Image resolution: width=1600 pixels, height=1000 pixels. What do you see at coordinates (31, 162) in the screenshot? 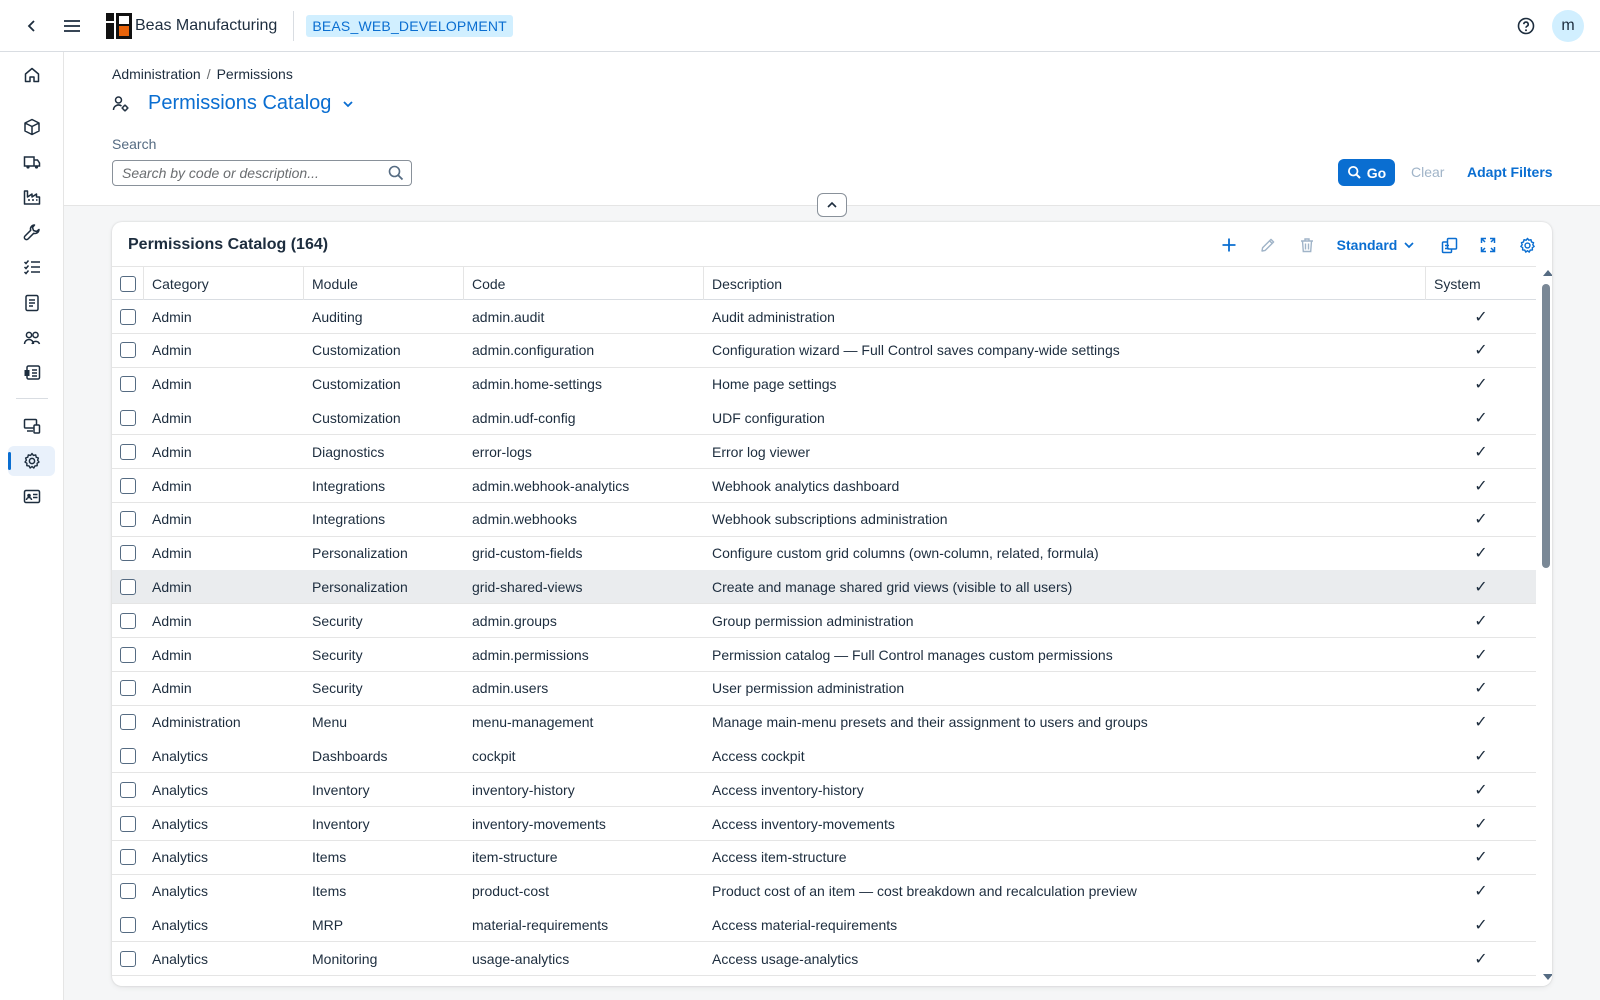
I see `nav-logistics` at bounding box center [31, 162].